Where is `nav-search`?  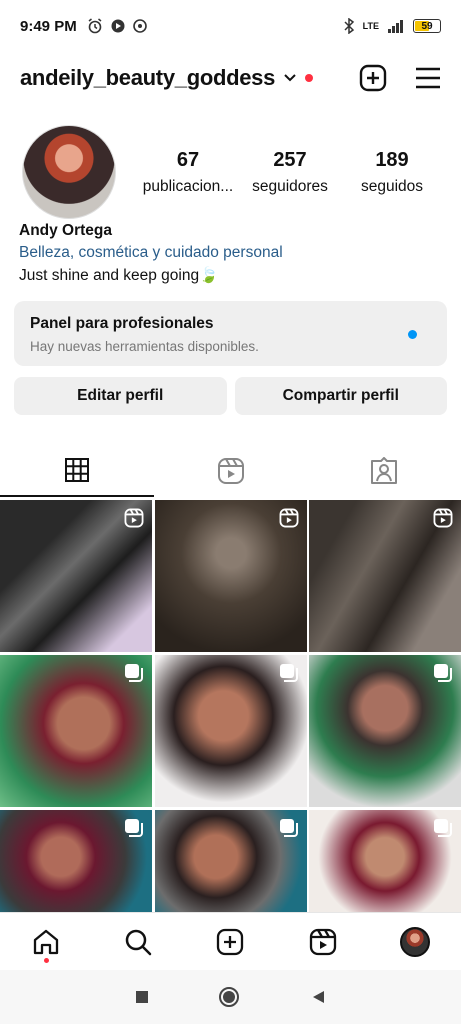 nav-search is located at coordinates (138, 942).